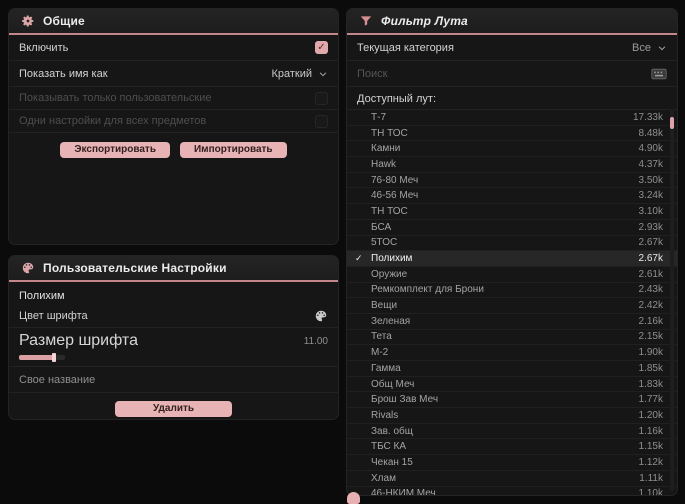 The image size is (685, 504). What do you see at coordinates (672, 300) in the screenshot?
I see `loot-scrollbar` at bounding box center [672, 300].